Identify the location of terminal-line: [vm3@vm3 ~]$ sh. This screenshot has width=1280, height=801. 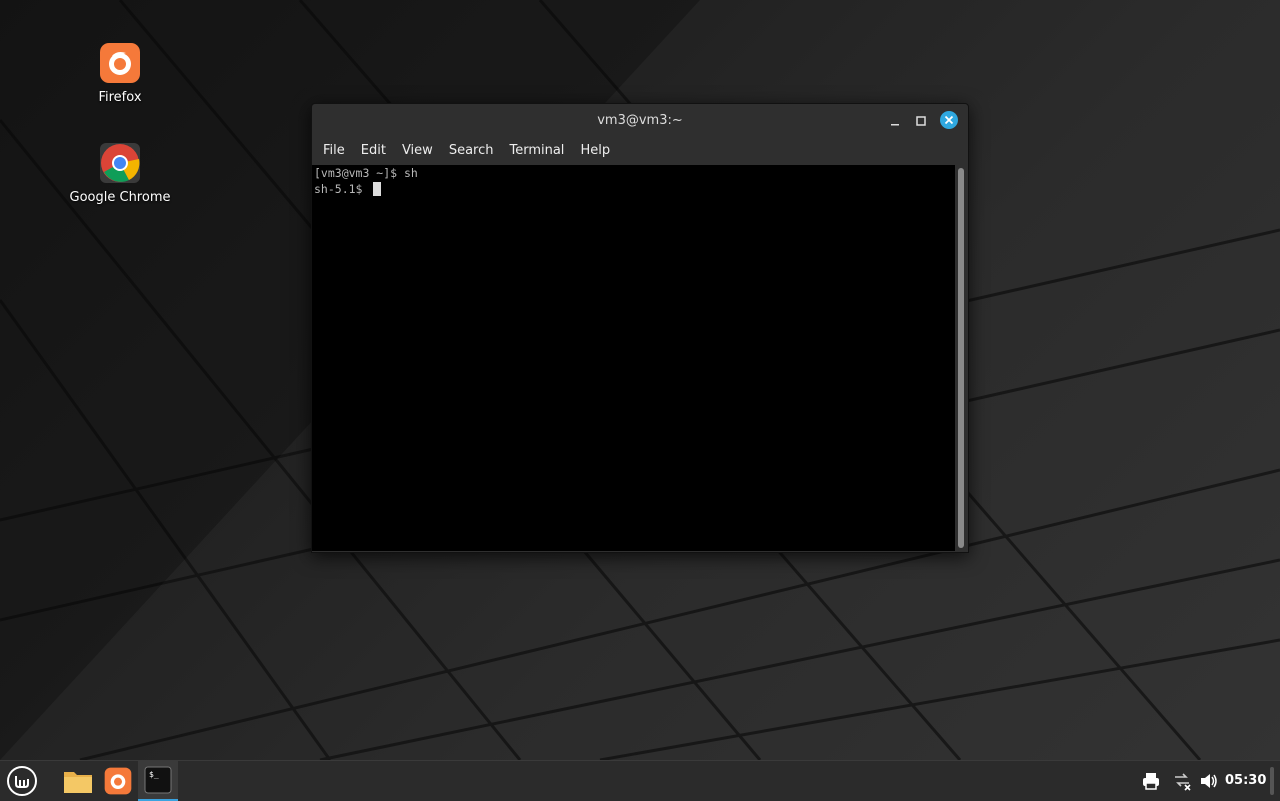
(366, 173).